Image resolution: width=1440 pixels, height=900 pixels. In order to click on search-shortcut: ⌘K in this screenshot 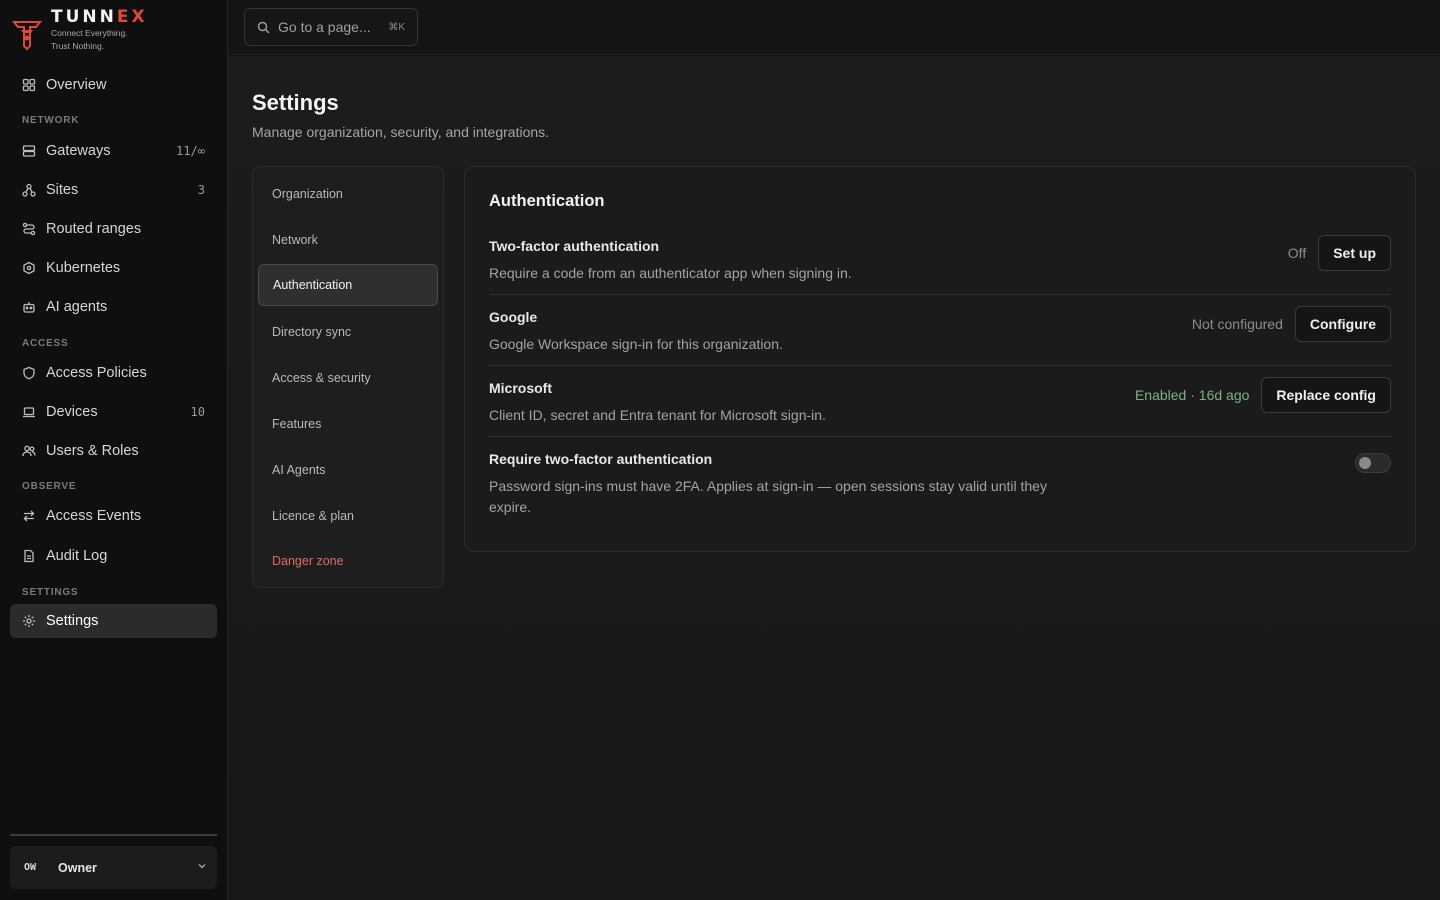, I will do `click(396, 27)`.